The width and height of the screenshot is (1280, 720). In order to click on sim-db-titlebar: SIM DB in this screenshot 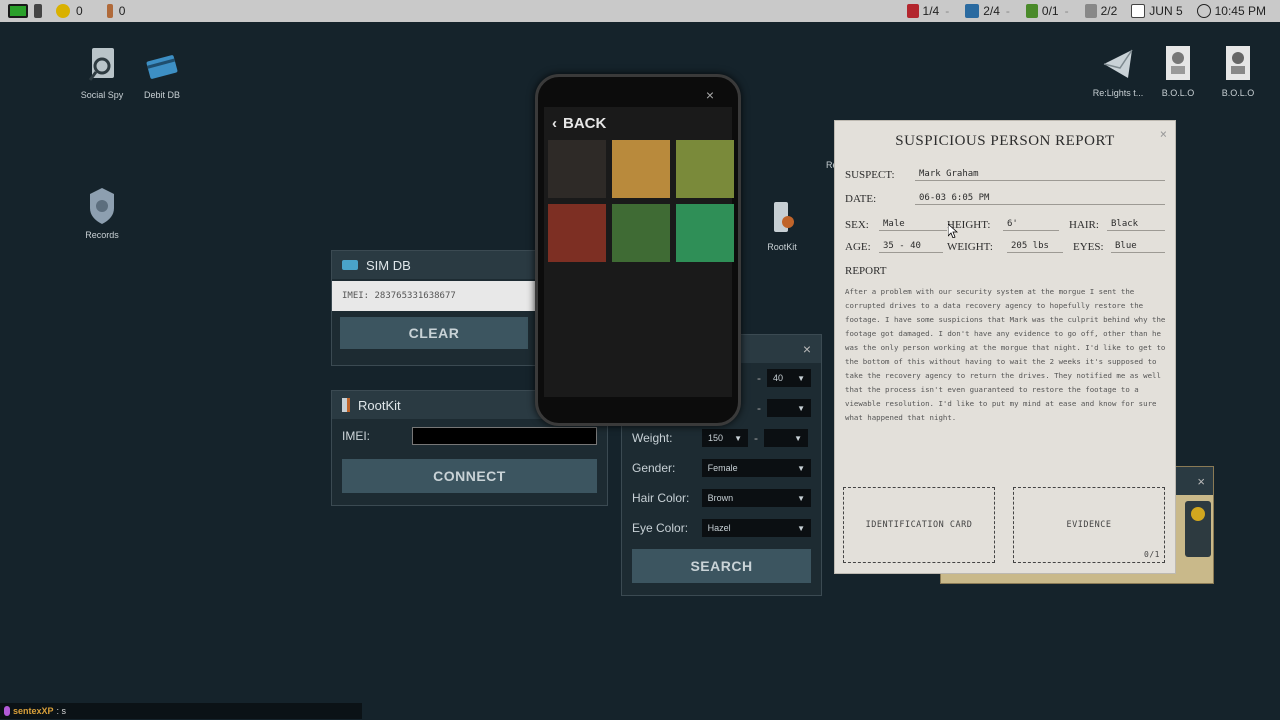, I will do `click(434, 265)`.